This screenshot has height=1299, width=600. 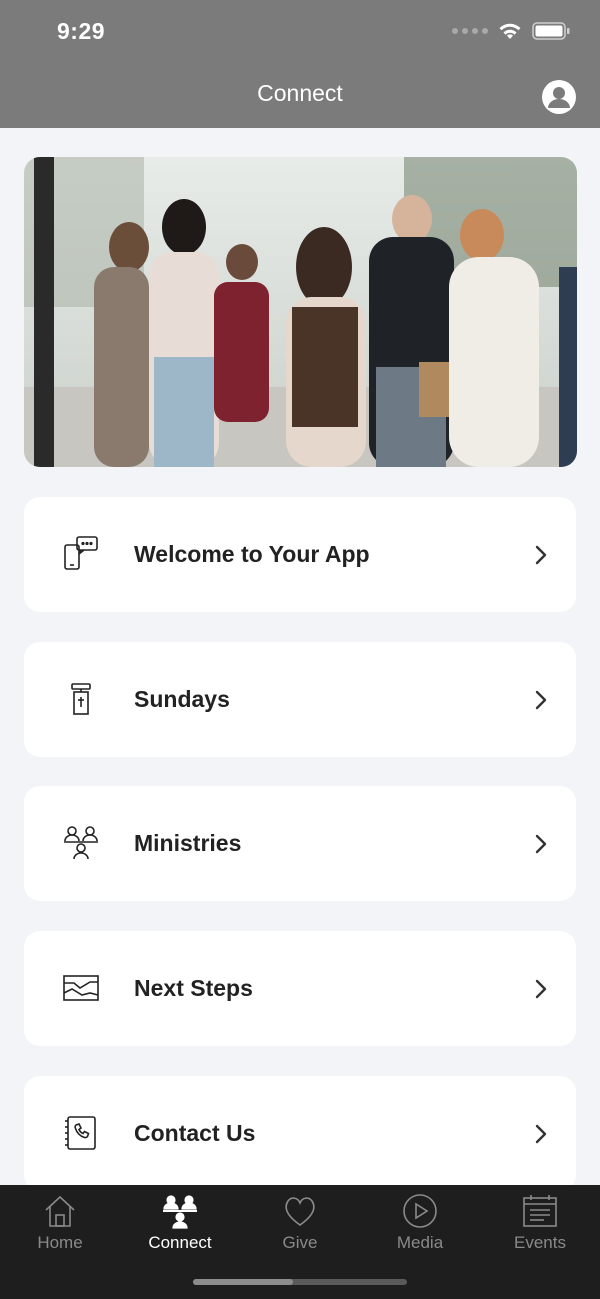 I want to click on tab-give: Give, so click(x=300, y=1225).